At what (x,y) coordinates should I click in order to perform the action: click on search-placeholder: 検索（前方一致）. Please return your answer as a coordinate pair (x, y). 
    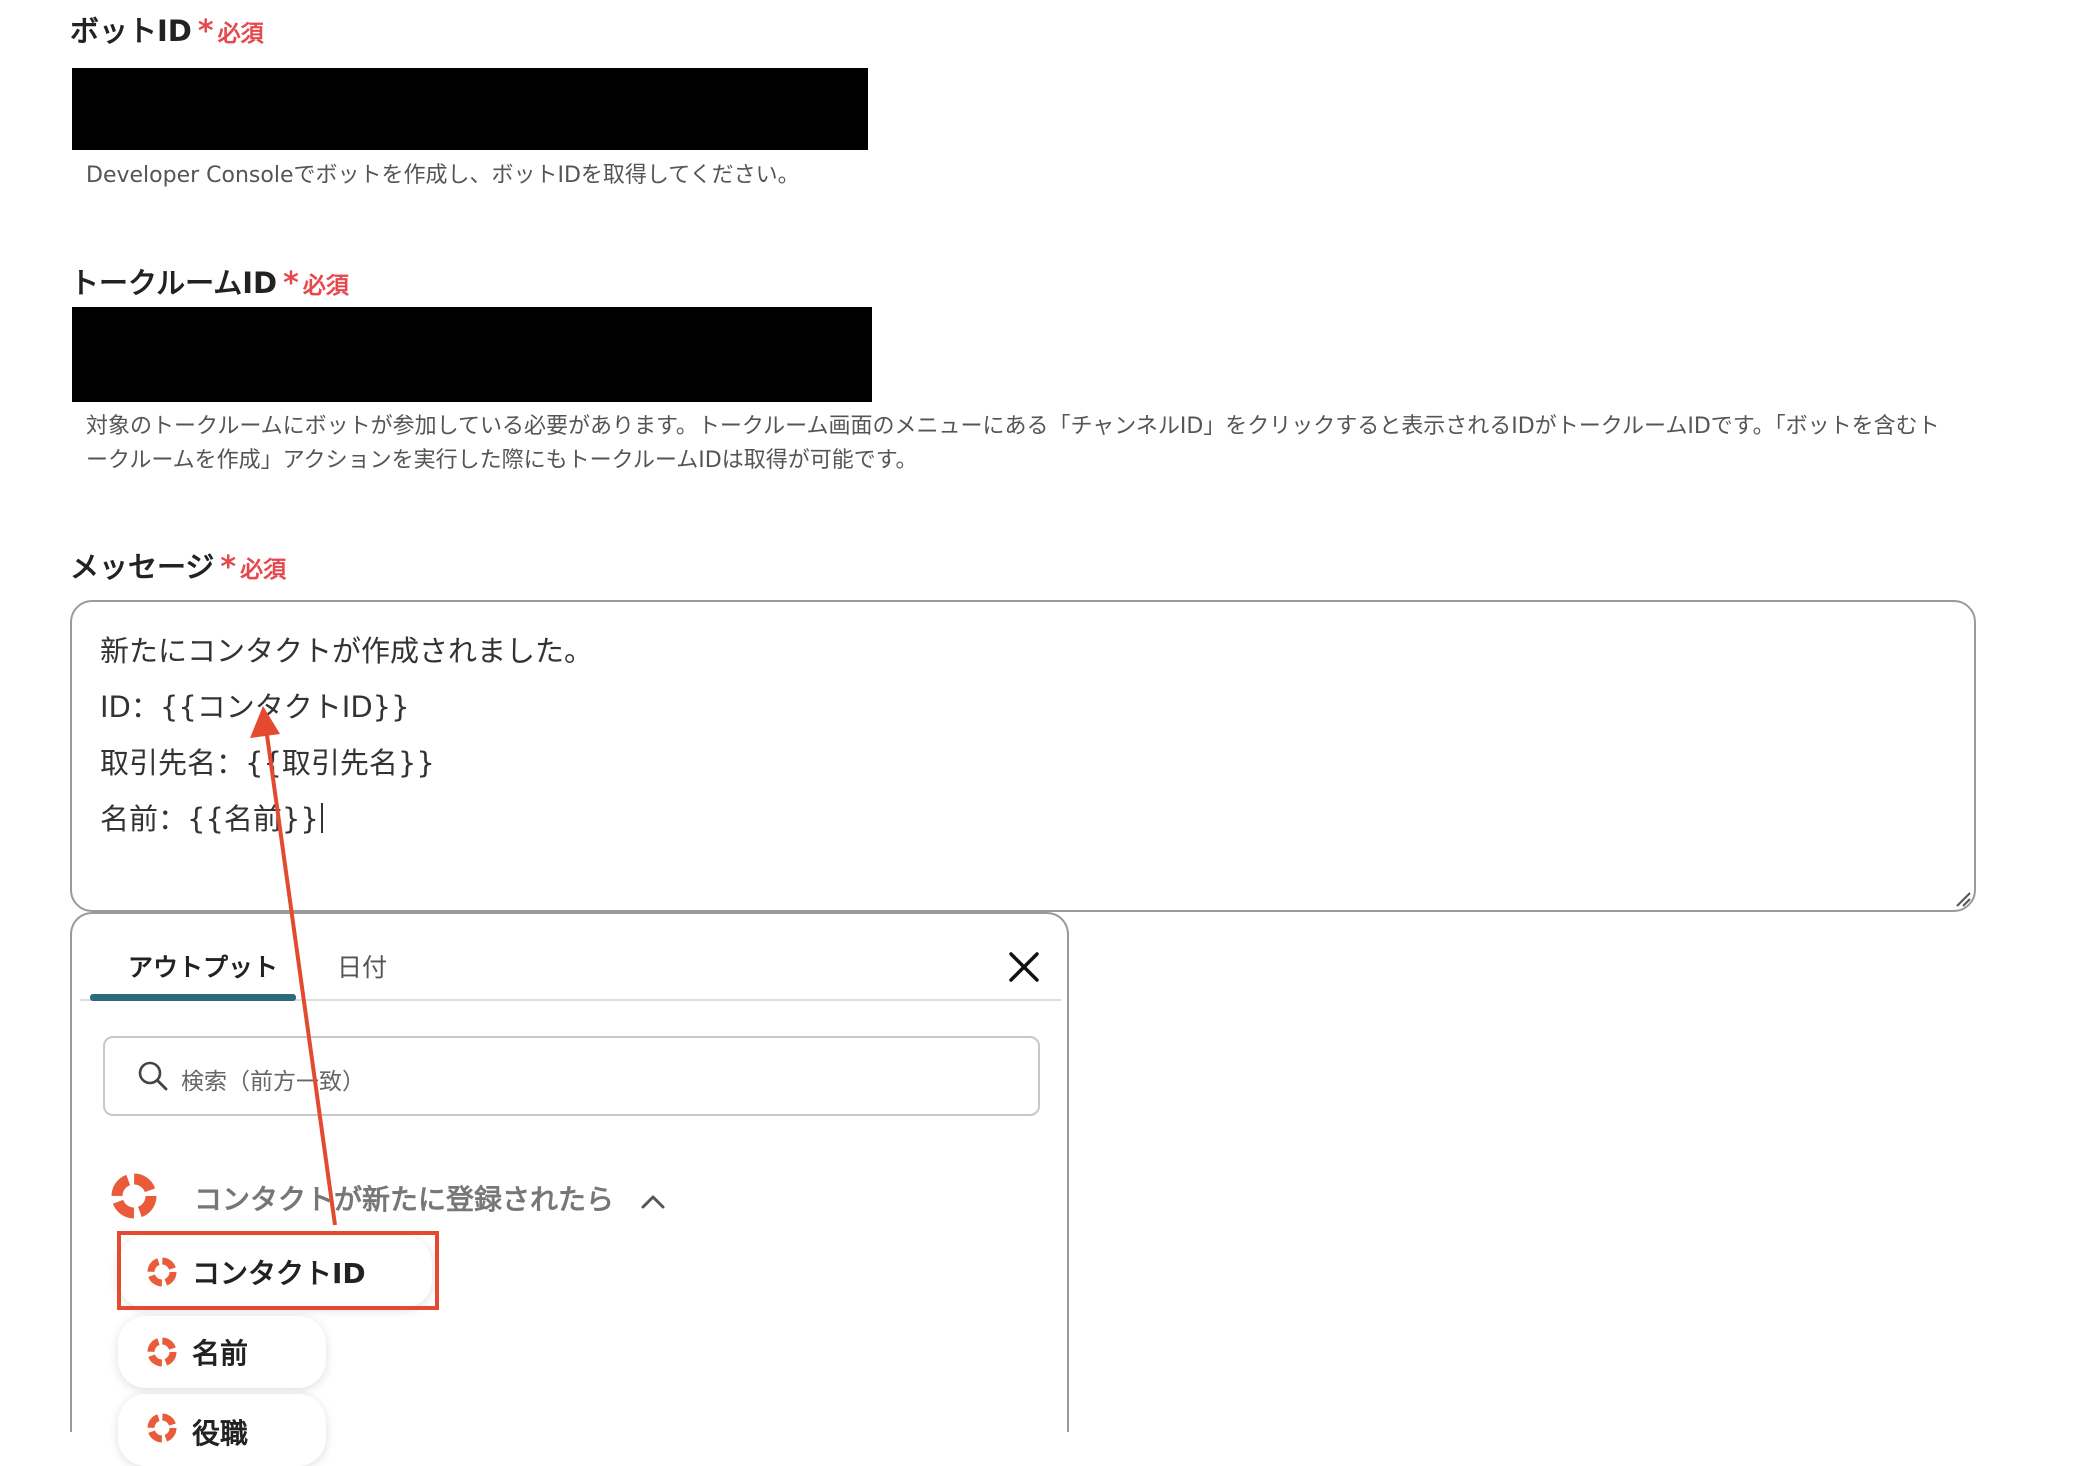
    Looking at the image, I should click on (273, 1082).